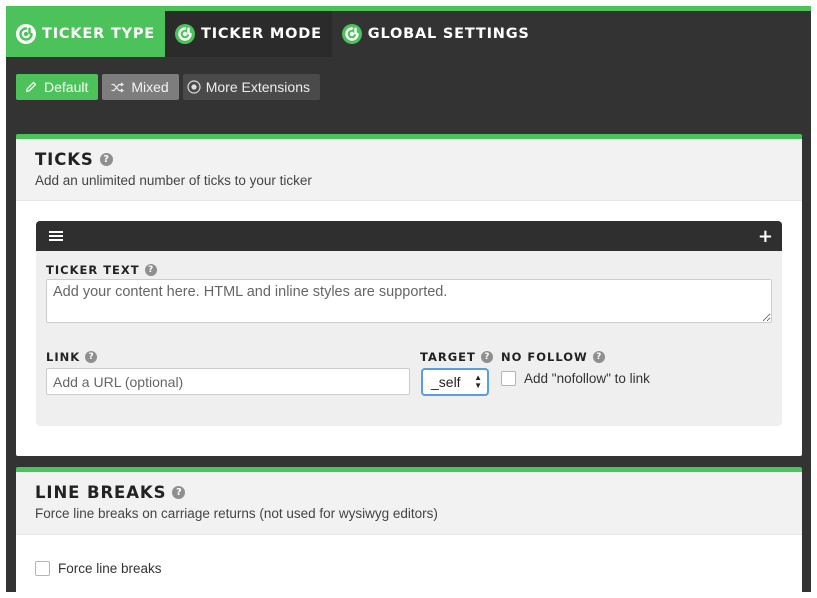 This screenshot has width=817, height=598. I want to click on shuffle-icon, so click(118, 87).